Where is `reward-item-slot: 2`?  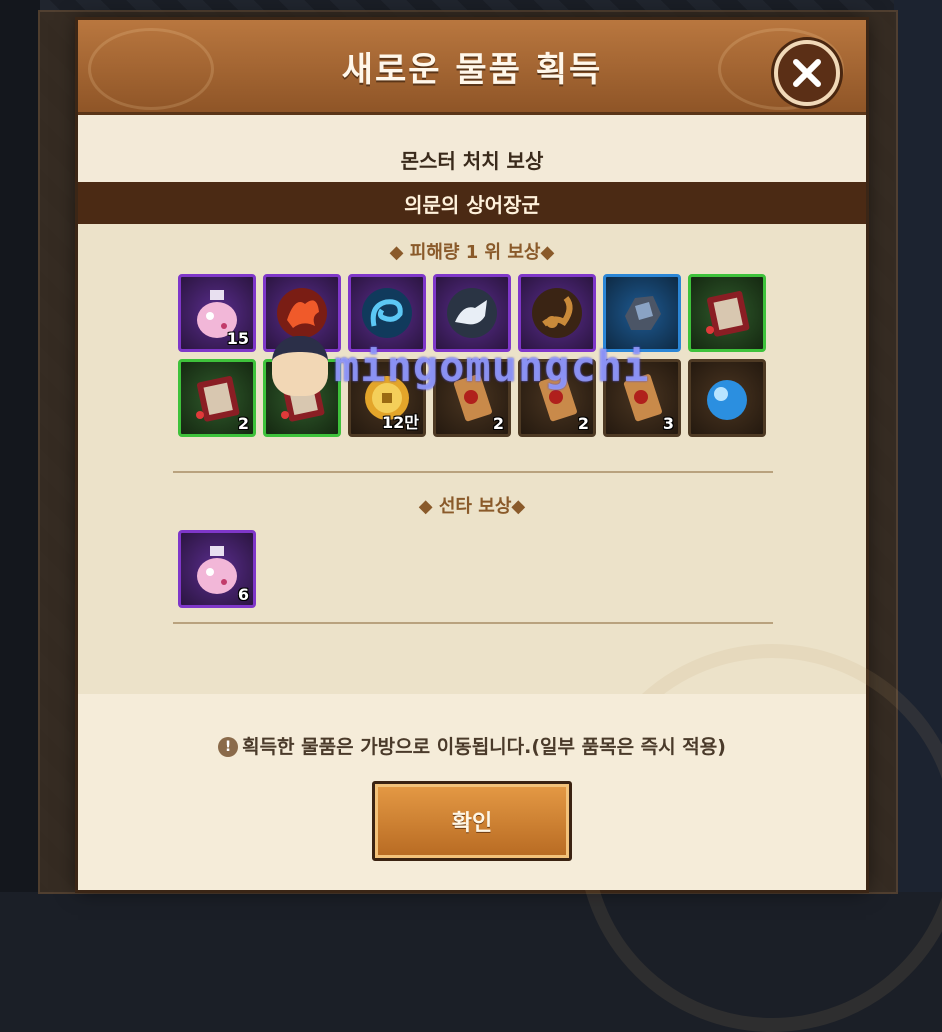 reward-item-slot: 2 is located at coordinates (217, 398).